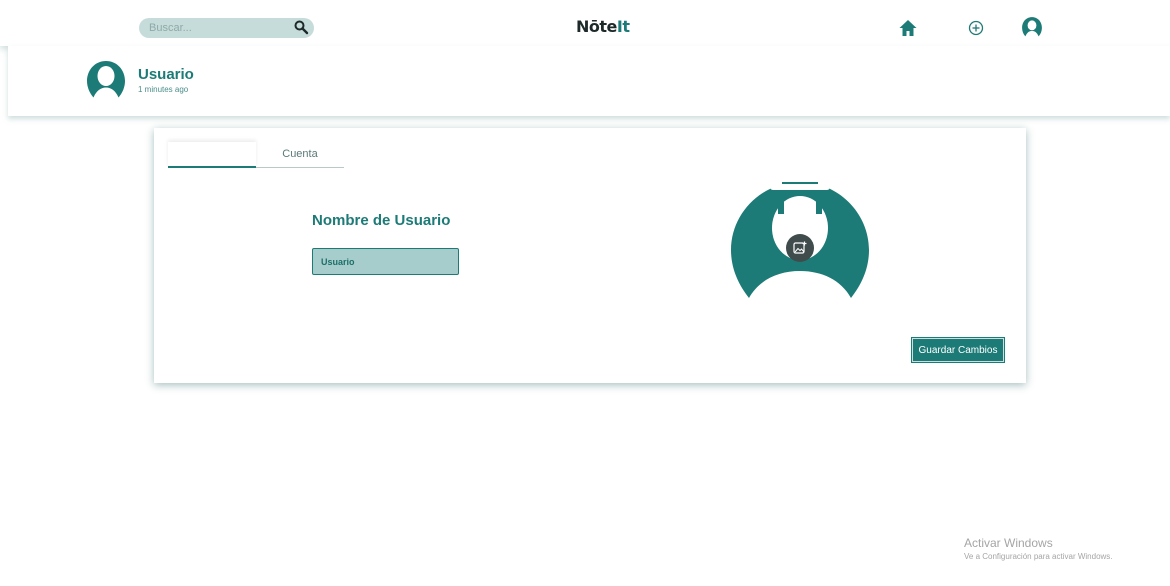 This screenshot has height=586, width=1170. What do you see at coordinates (908, 28) in the screenshot?
I see `home-icon` at bounding box center [908, 28].